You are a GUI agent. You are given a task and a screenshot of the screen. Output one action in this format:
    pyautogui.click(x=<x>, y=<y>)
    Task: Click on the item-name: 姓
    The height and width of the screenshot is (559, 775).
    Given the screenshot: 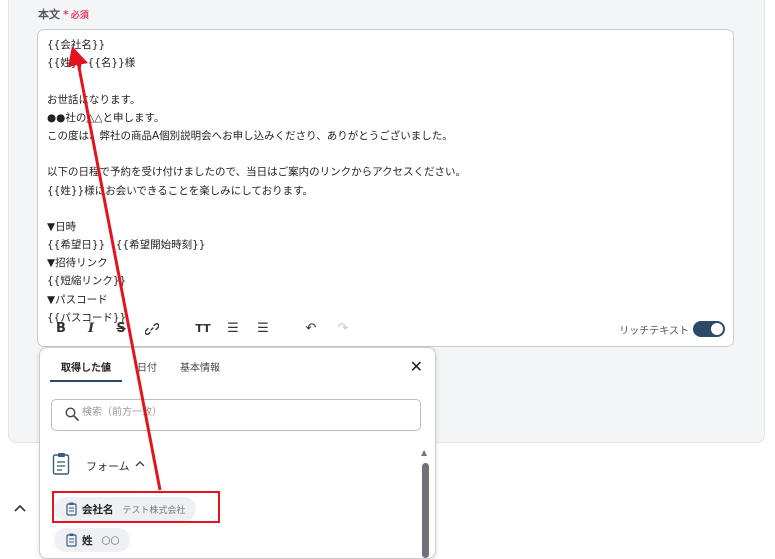 What is the action you would take?
    pyautogui.click(x=87, y=540)
    